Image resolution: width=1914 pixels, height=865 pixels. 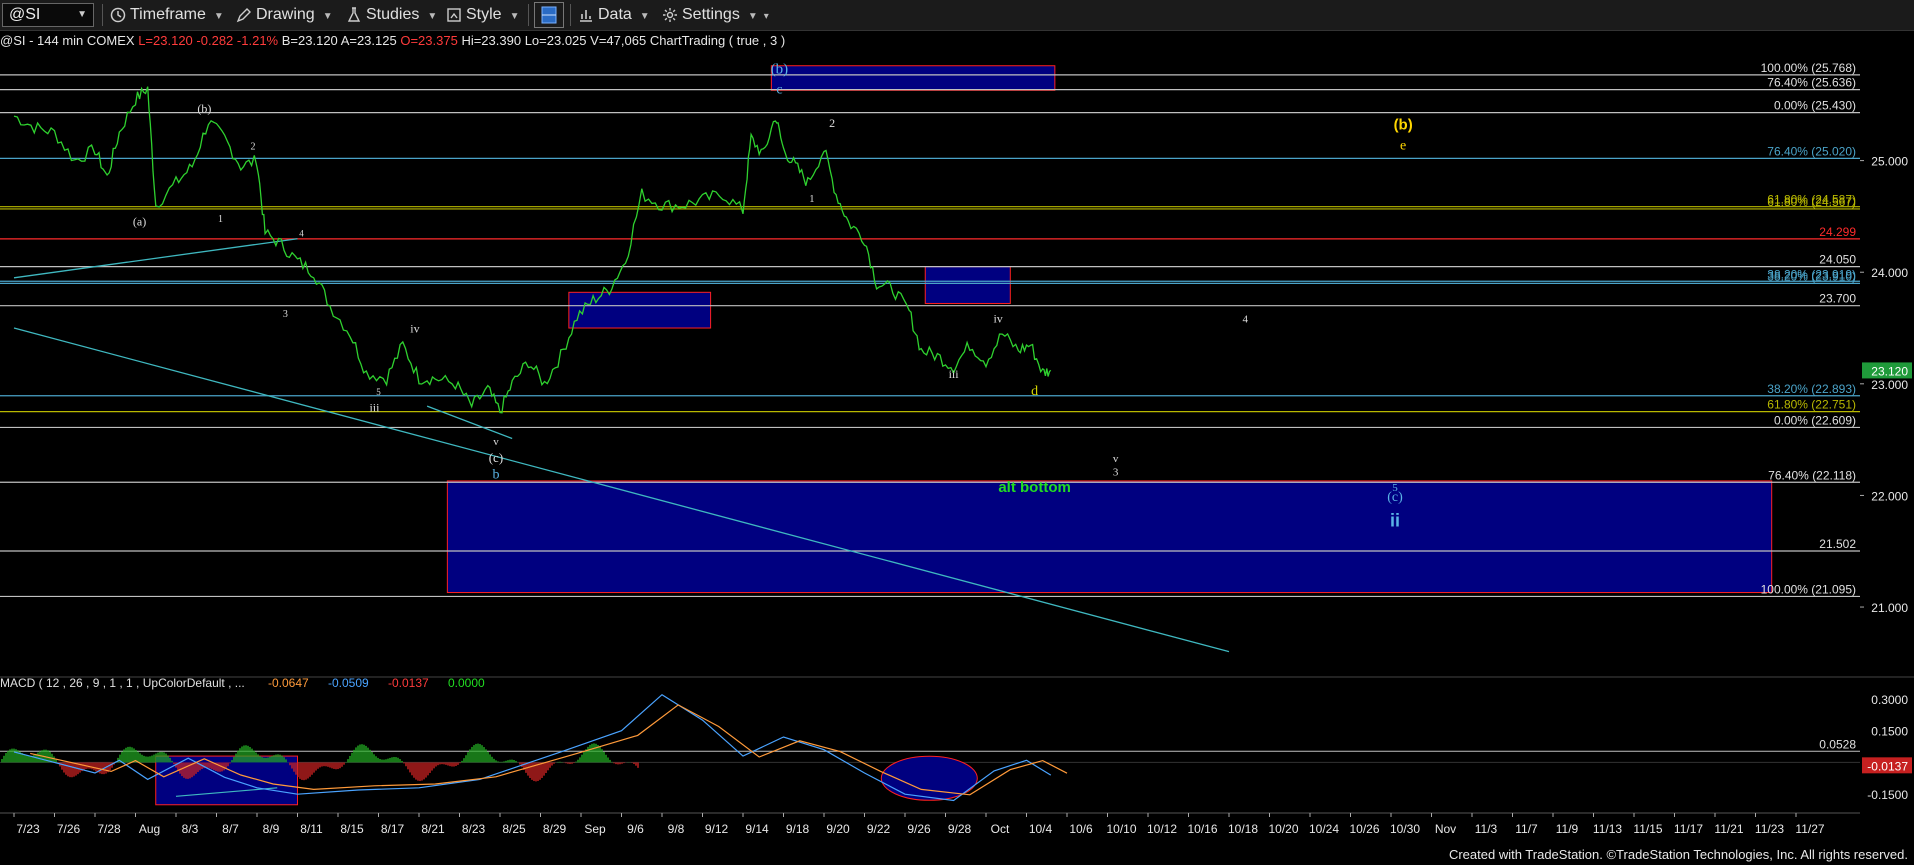 What do you see at coordinates (812, 199) in the screenshot?
I see `wave-label: 1` at bounding box center [812, 199].